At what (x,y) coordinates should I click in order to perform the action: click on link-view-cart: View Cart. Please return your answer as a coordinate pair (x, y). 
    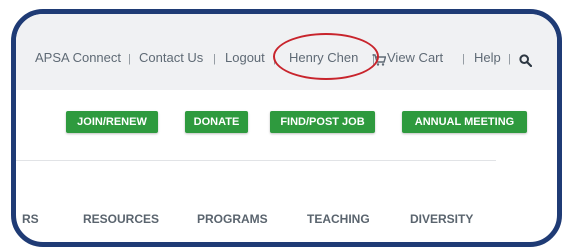
    Looking at the image, I should click on (415, 58).